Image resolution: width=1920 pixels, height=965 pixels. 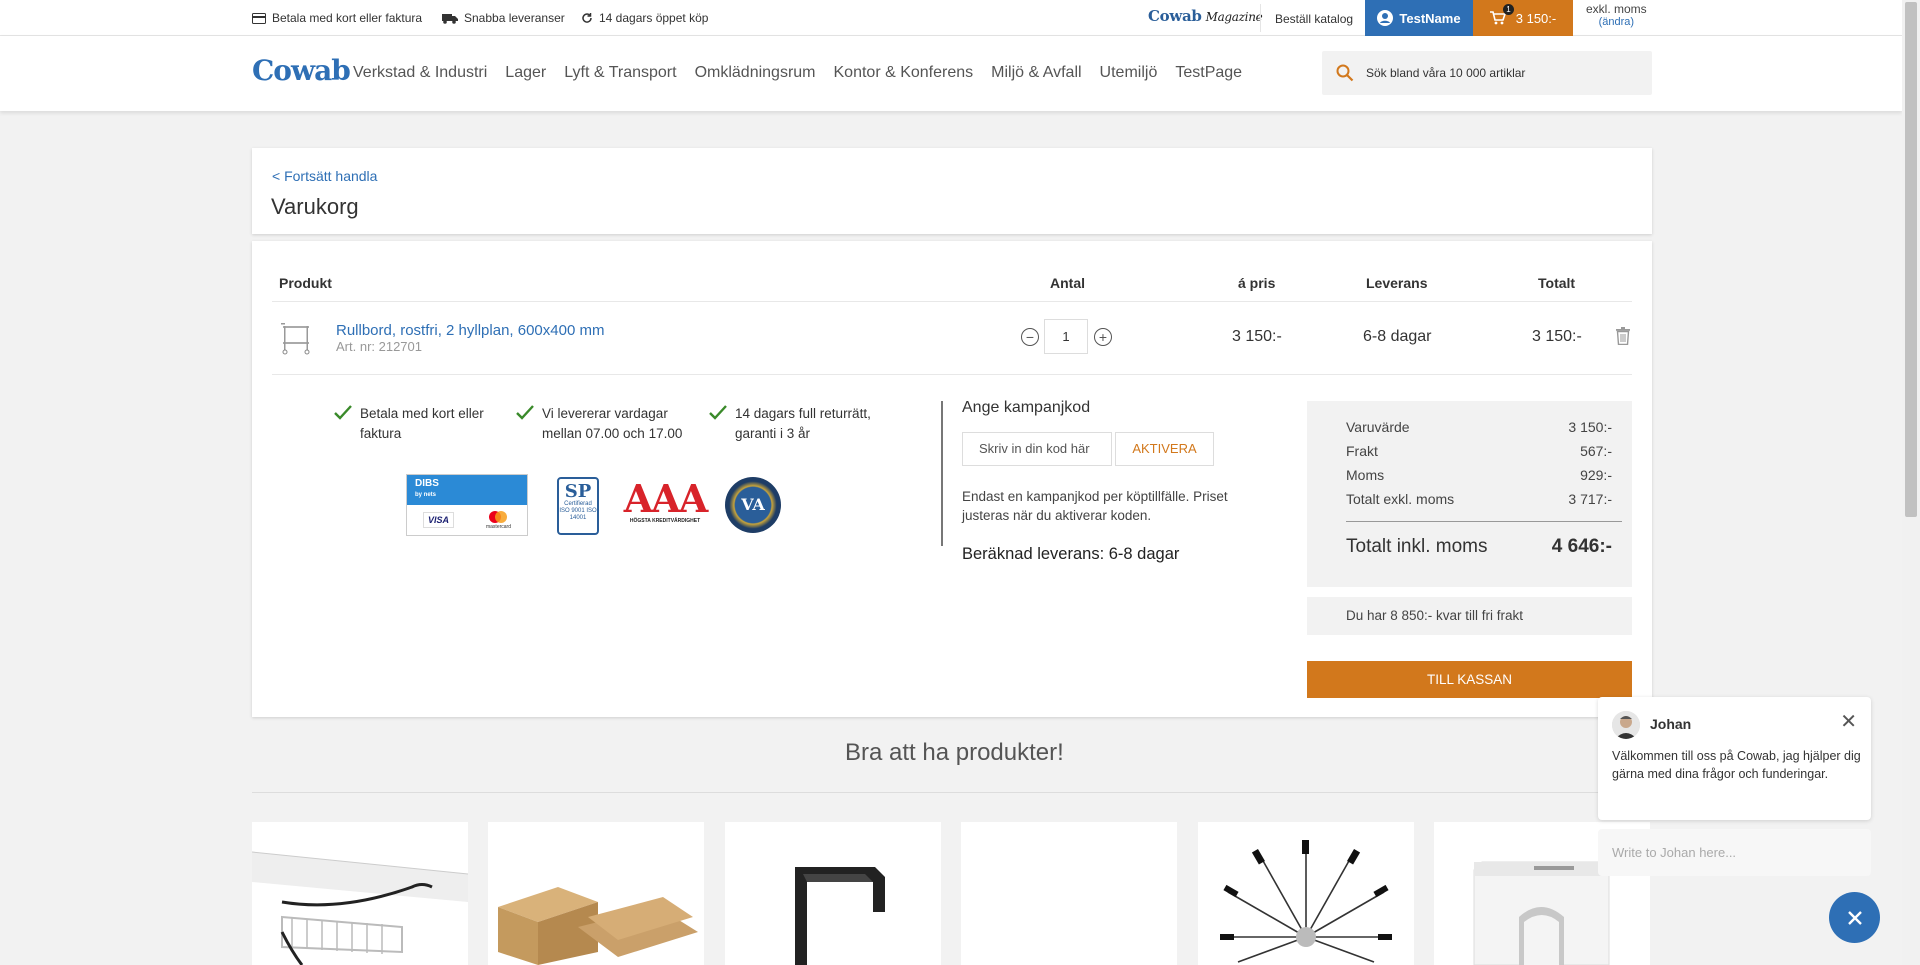 I want to click on activate-button: AKTIVERA, so click(x=1164, y=449).